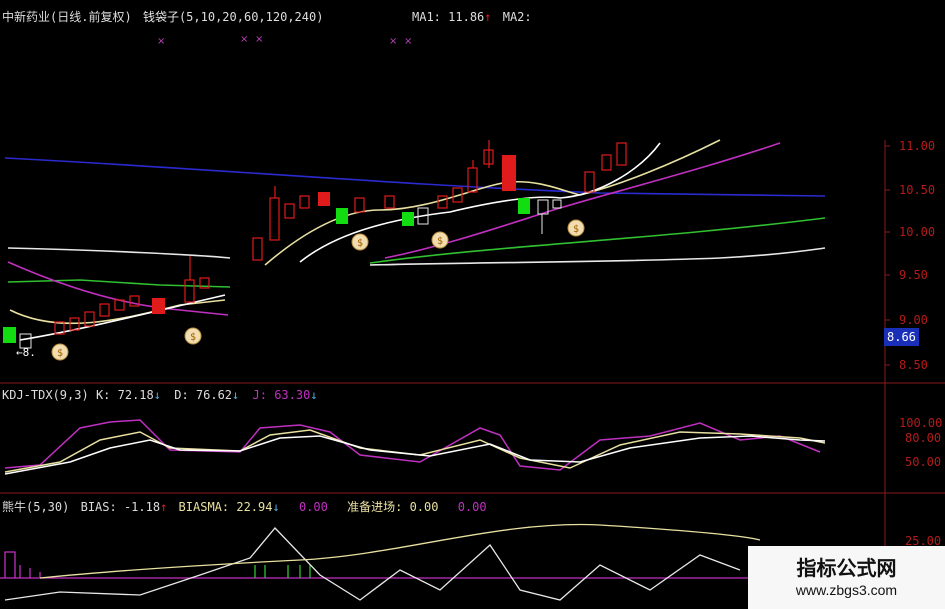 Image resolution: width=945 pixels, height=609 pixels. Describe the element at coordinates (424, 507) in the screenshot. I see `ready-value: 0.00` at that location.